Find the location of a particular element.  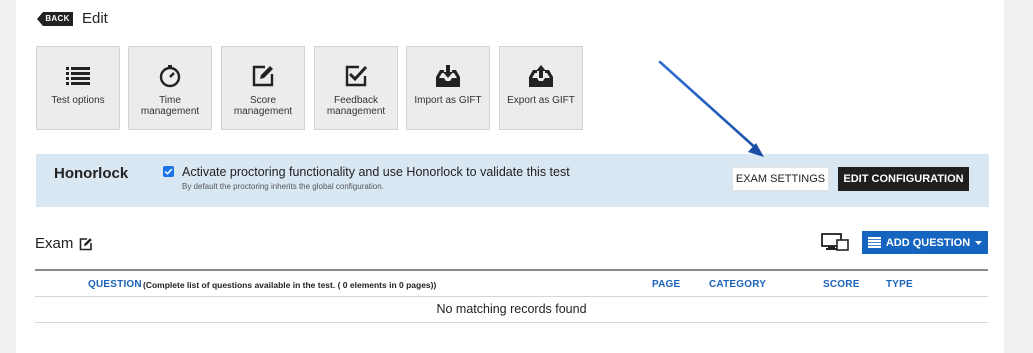

column-header-category: CATEGORY is located at coordinates (737, 284).